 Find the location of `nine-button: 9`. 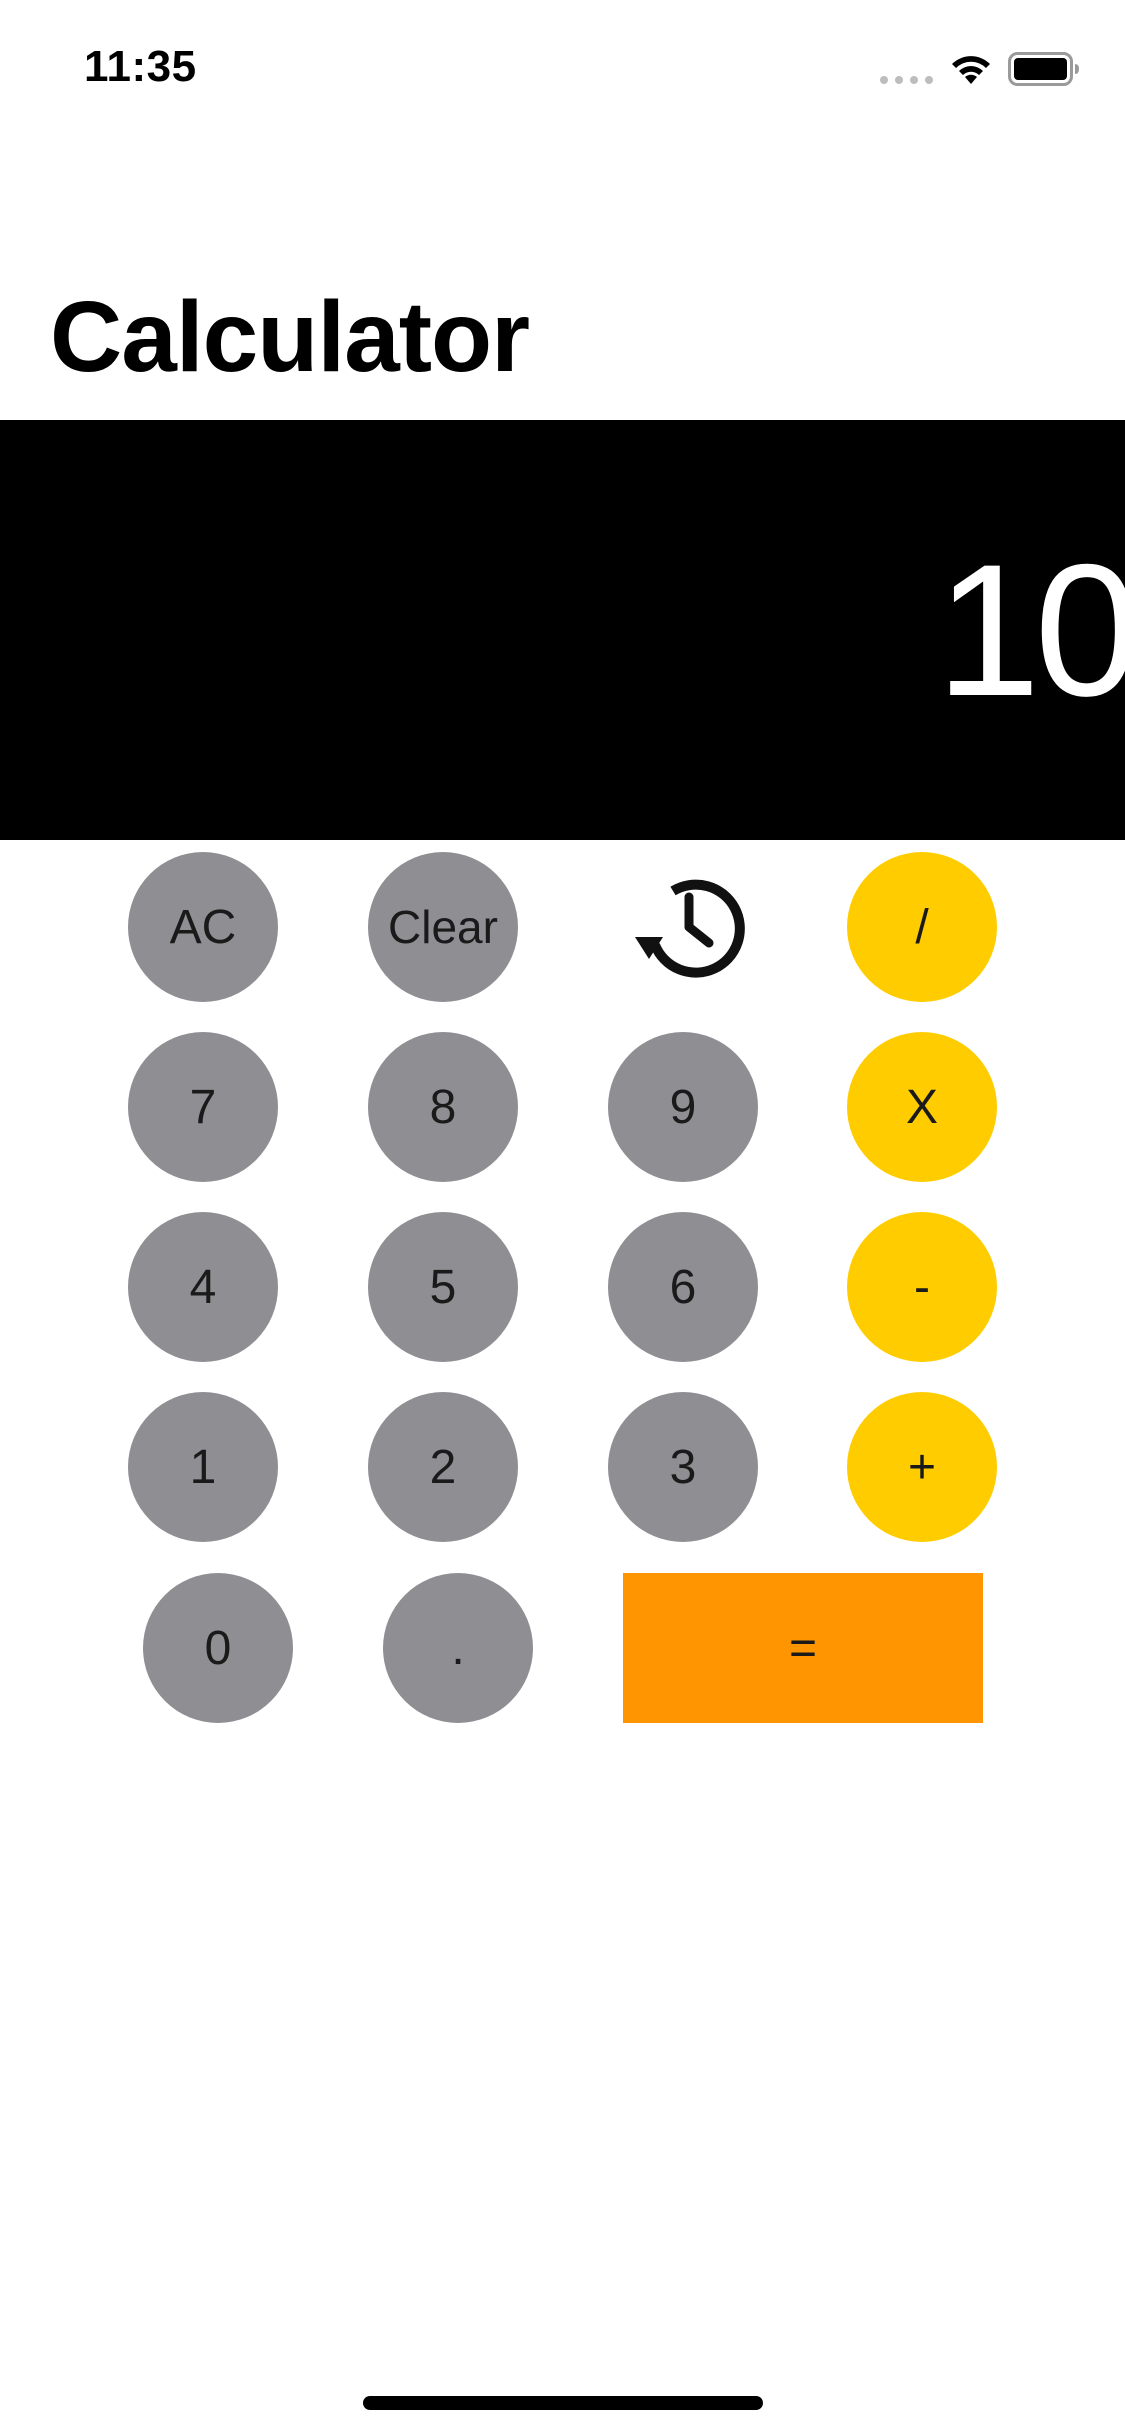

nine-button: 9 is located at coordinates (683, 1107).